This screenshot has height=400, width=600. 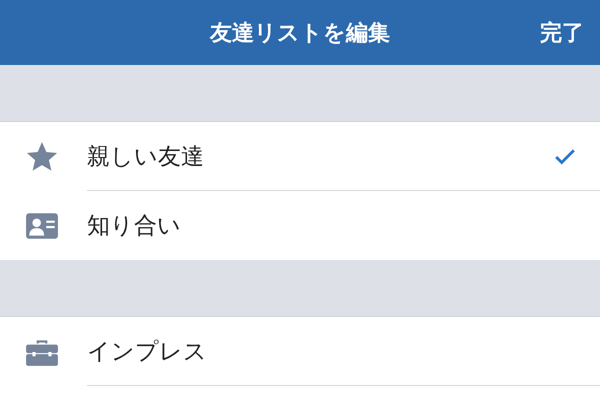 I want to click on star-icon, so click(x=42, y=157).